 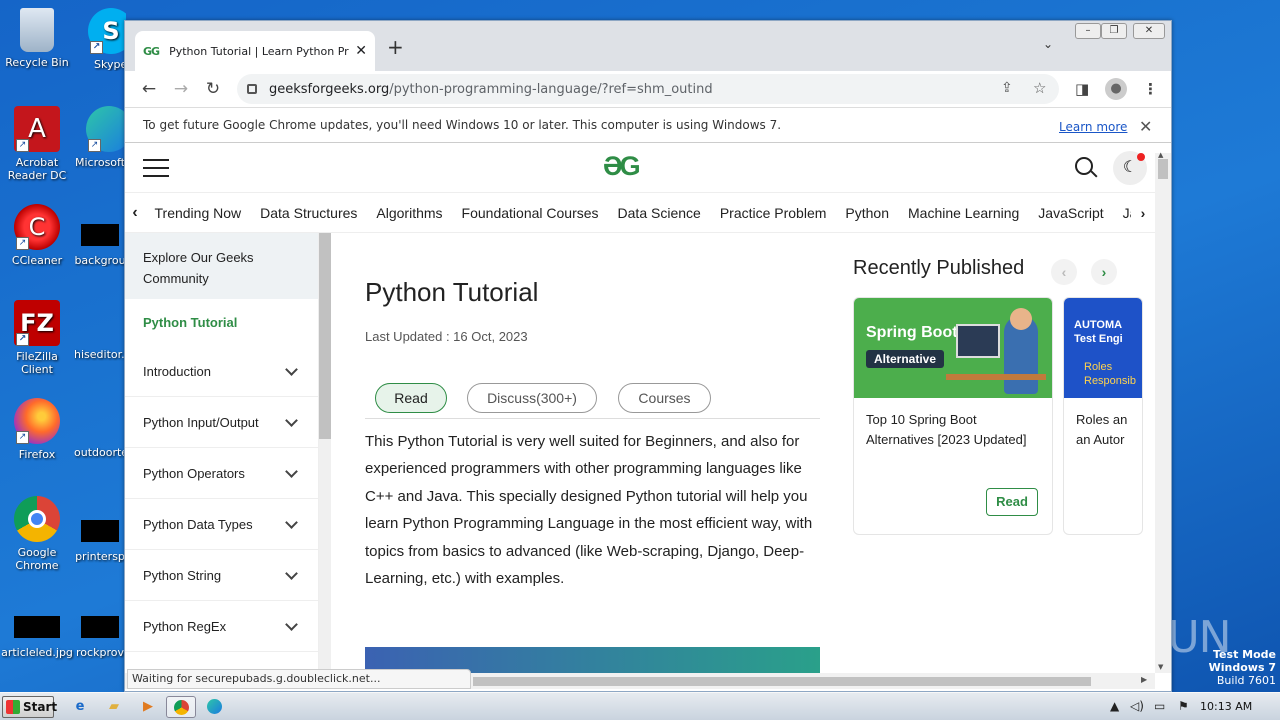 What do you see at coordinates (1143, 212) in the screenshot?
I see `nav-right-arrow-icon: ›` at bounding box center [1143, 212].